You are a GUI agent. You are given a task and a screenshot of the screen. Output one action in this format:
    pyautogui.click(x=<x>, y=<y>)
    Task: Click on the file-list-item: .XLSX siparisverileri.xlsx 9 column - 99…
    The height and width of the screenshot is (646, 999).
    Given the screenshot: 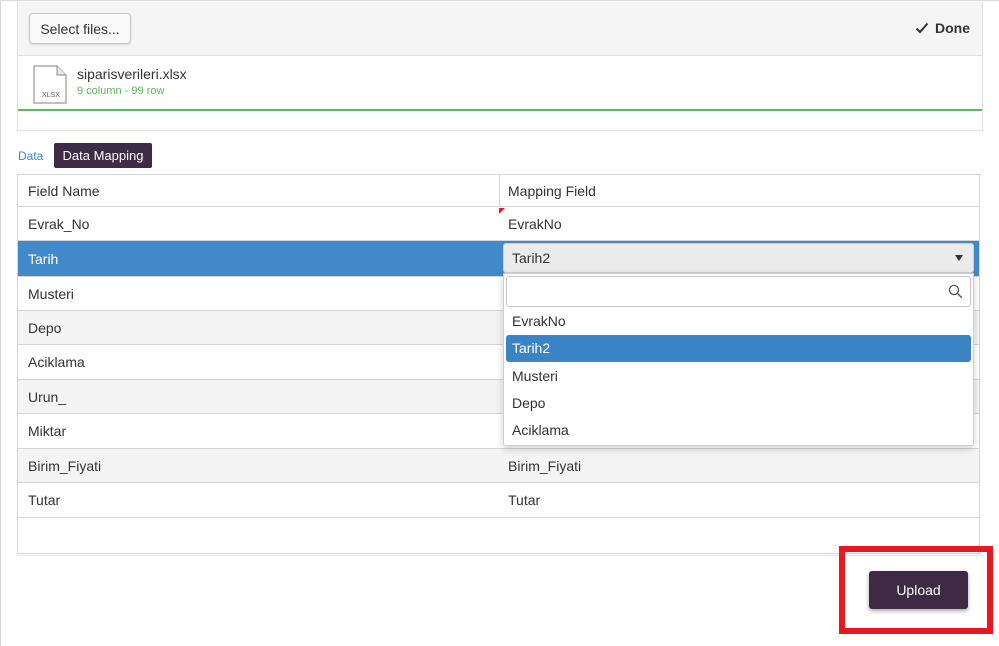 What is the action you would take?
    pyautogui.click(x=500, y=84)
    